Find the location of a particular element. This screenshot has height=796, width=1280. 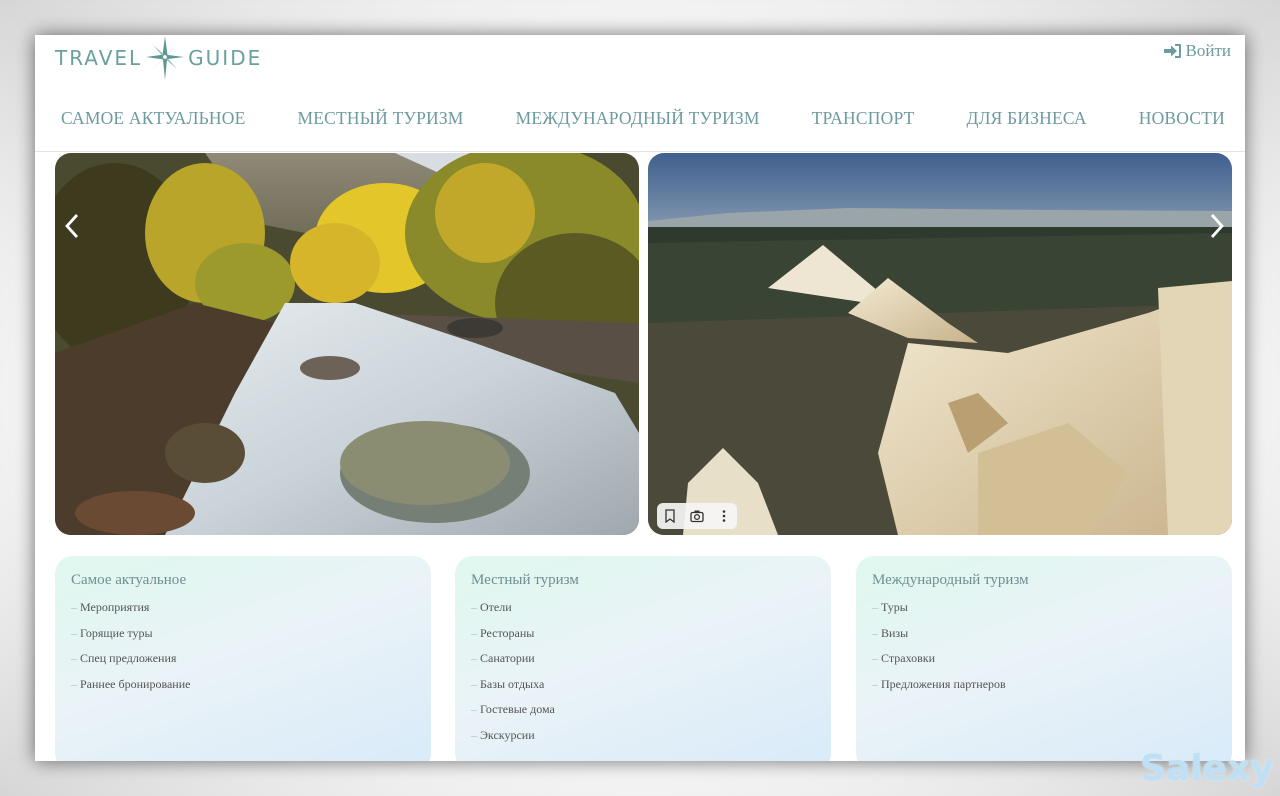

card-link-tours: Туры is located at coordinates (1044, 612).